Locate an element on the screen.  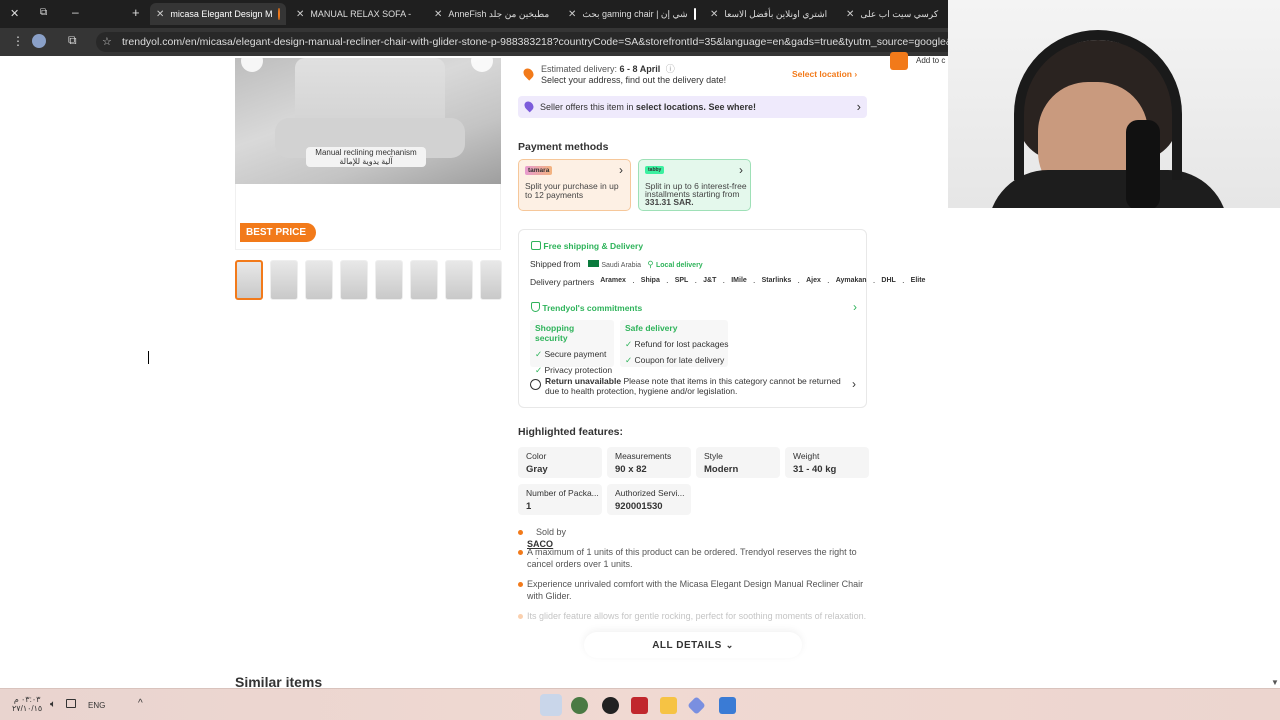
select-location-label: Select location is located at coordinates (822, 74).